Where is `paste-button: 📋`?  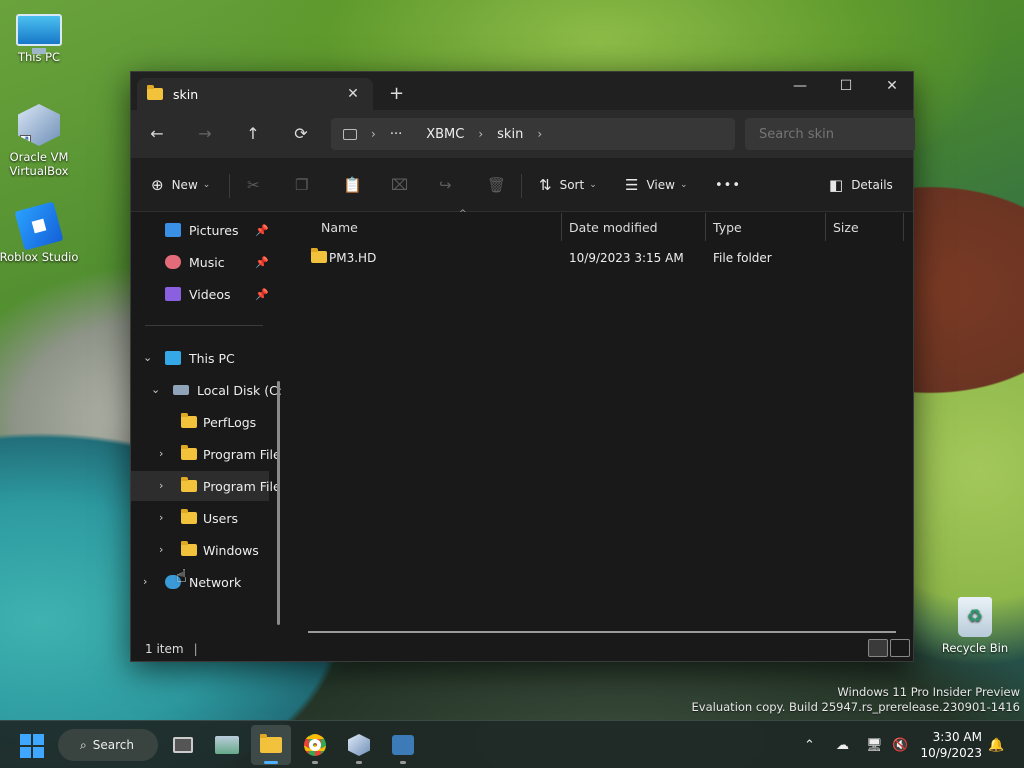 paste-button: 📋 is located at coordinates (356, 185).